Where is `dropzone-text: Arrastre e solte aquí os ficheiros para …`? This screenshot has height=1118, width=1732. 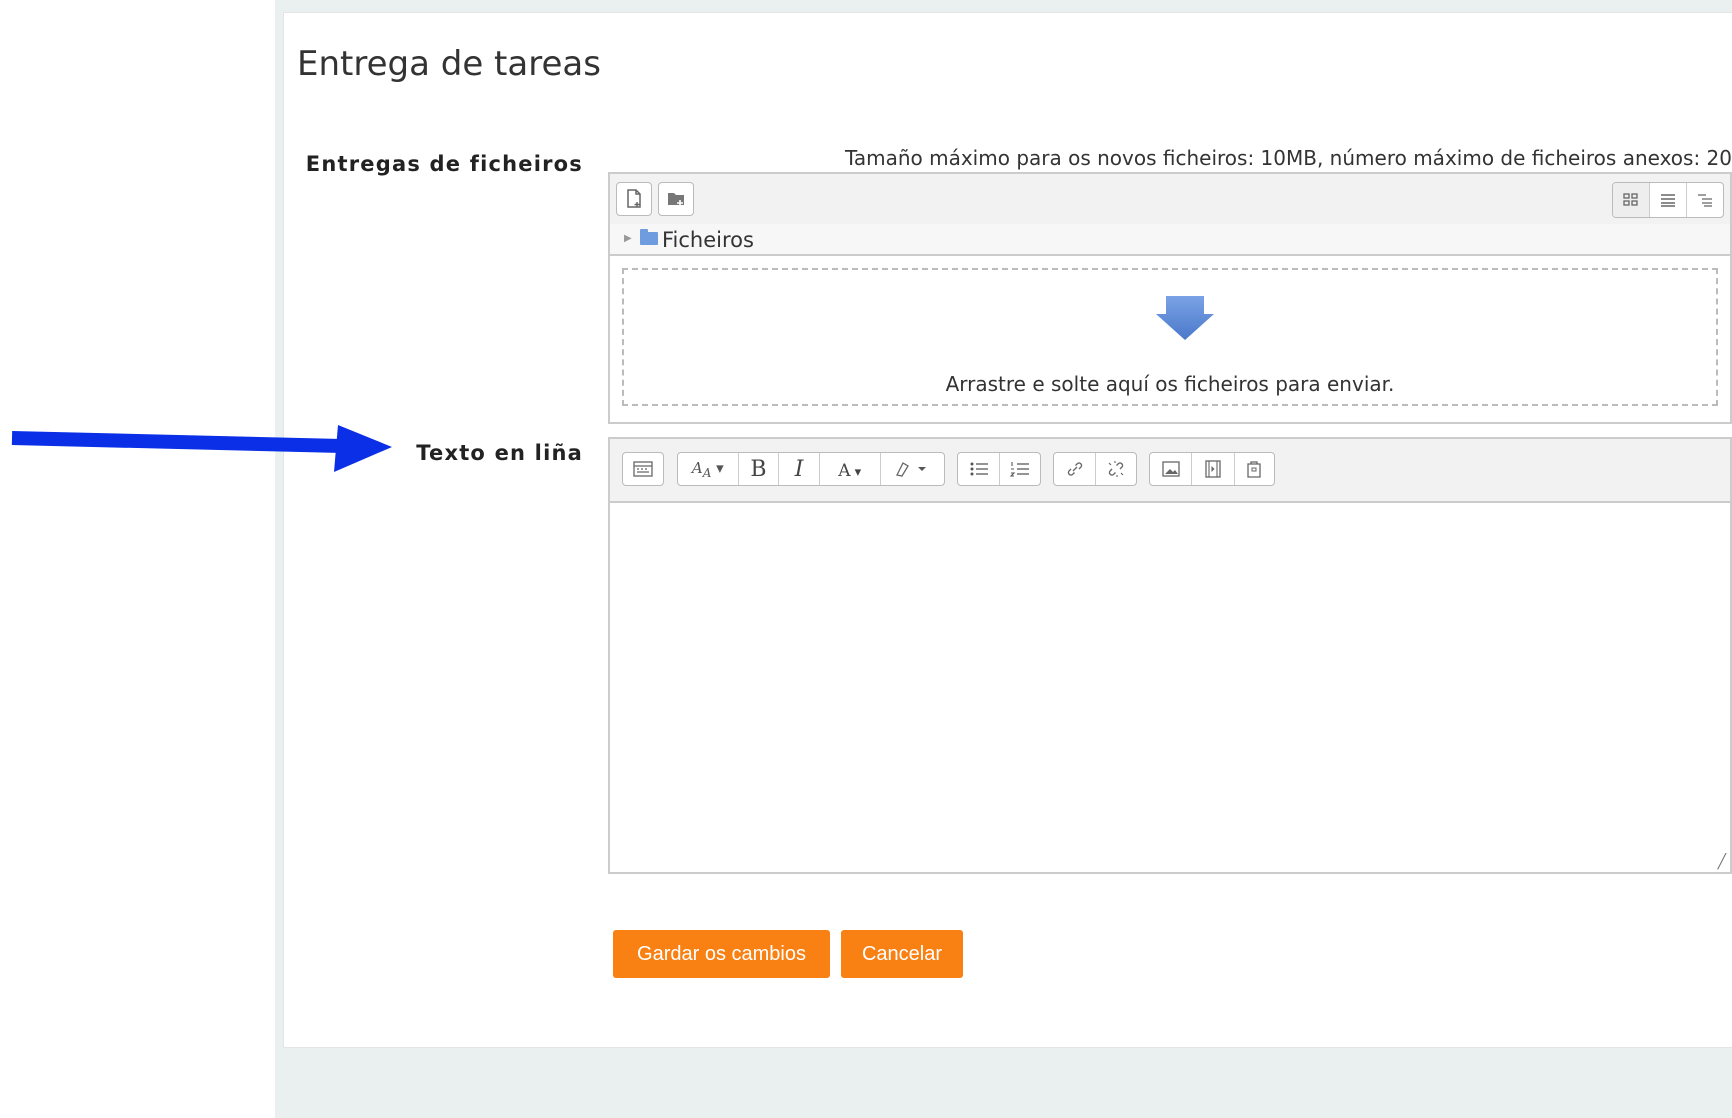 dropzone-text: Arrastre e solte aquí os ficheiros para … is located at coordinates (1170, 384).